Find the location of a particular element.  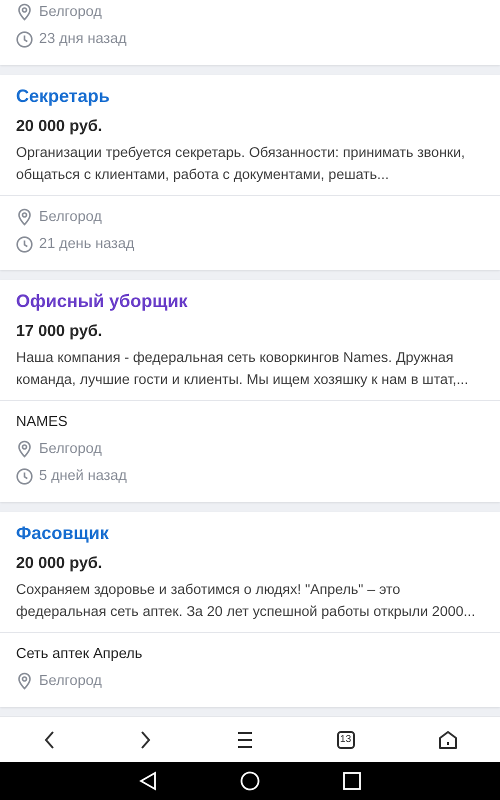

company-name: Сеть аптек Апрель is located at coordinates (80, 654).